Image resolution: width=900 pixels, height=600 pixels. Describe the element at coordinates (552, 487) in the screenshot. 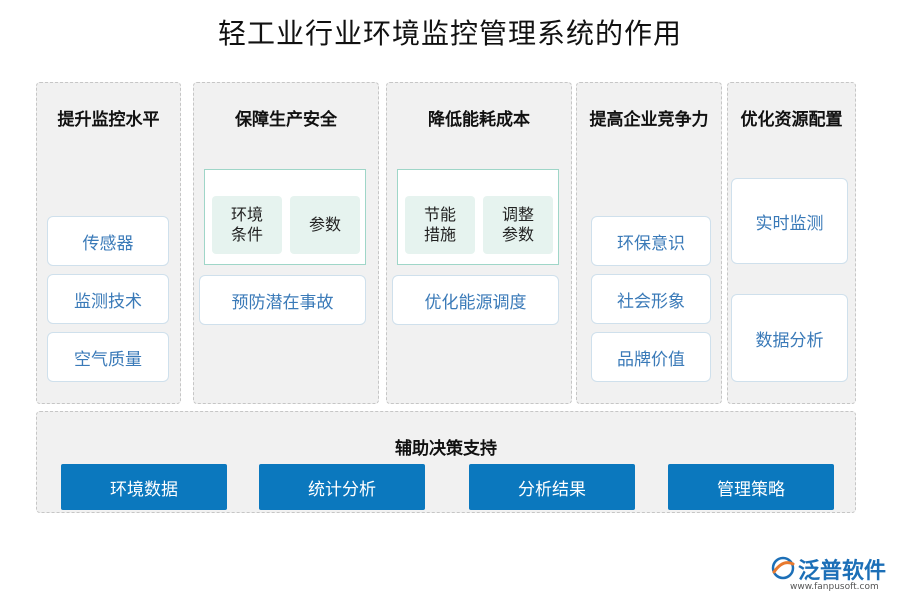

I see `item-analysis-results: 分析结果` at that location.